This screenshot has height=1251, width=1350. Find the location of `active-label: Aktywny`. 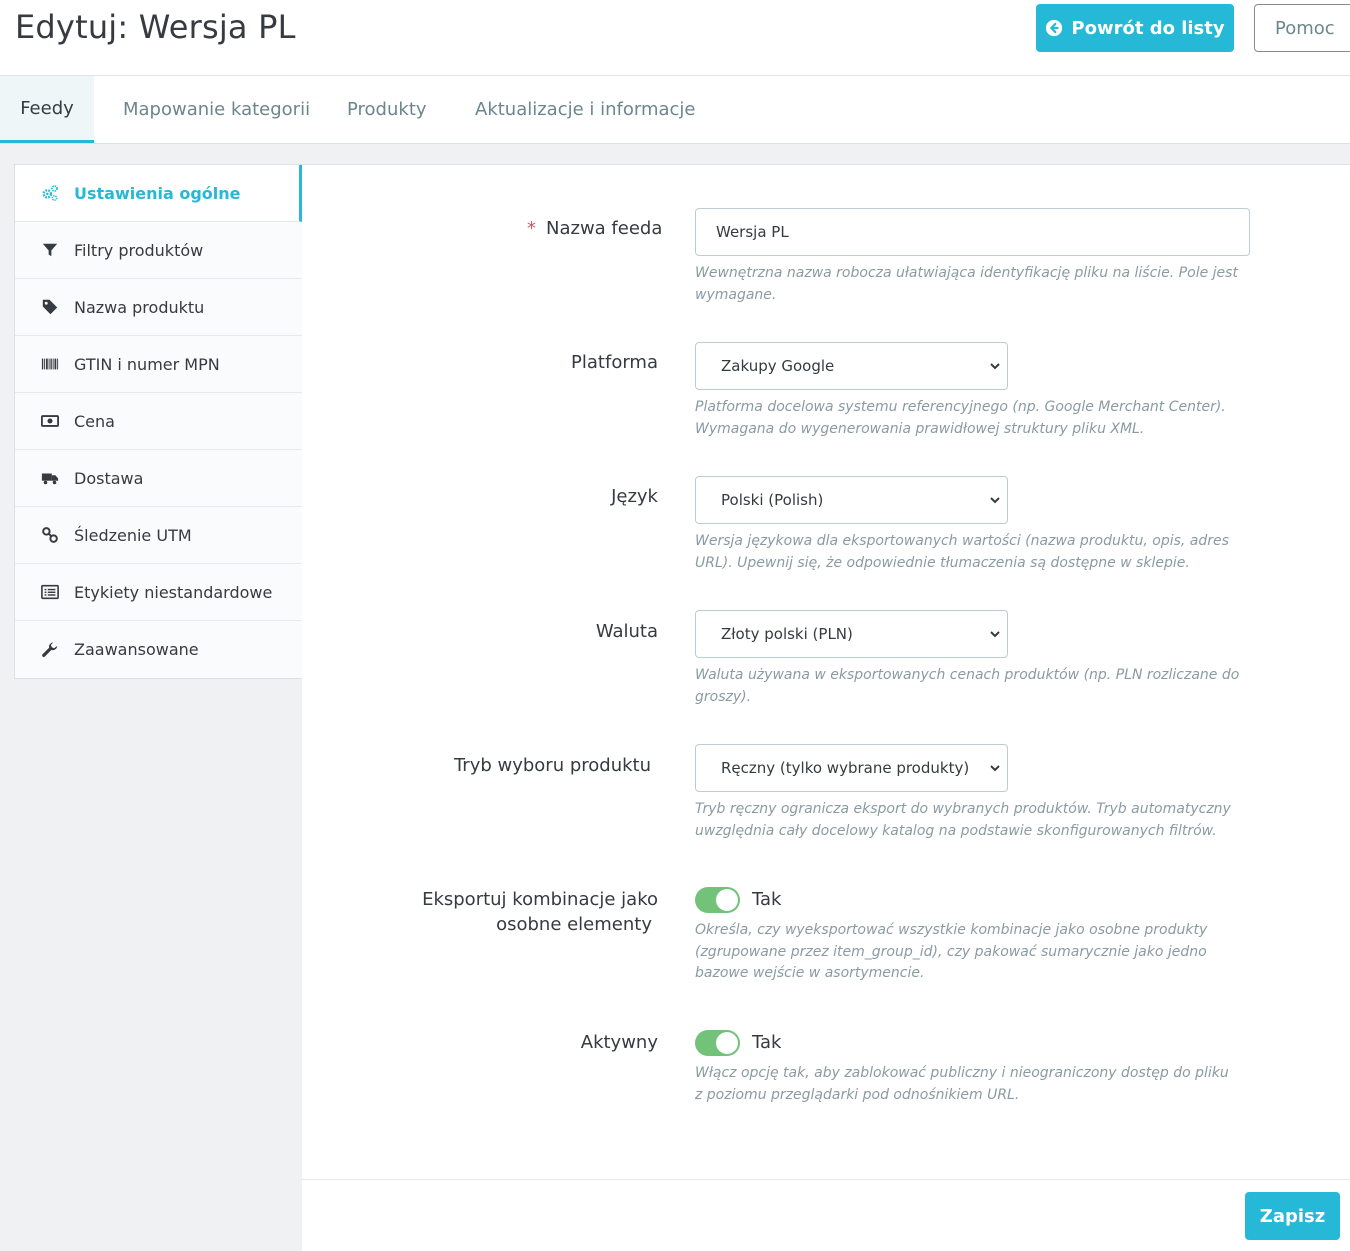

active-label: Aktywny is located at coordinates (619, 1042).